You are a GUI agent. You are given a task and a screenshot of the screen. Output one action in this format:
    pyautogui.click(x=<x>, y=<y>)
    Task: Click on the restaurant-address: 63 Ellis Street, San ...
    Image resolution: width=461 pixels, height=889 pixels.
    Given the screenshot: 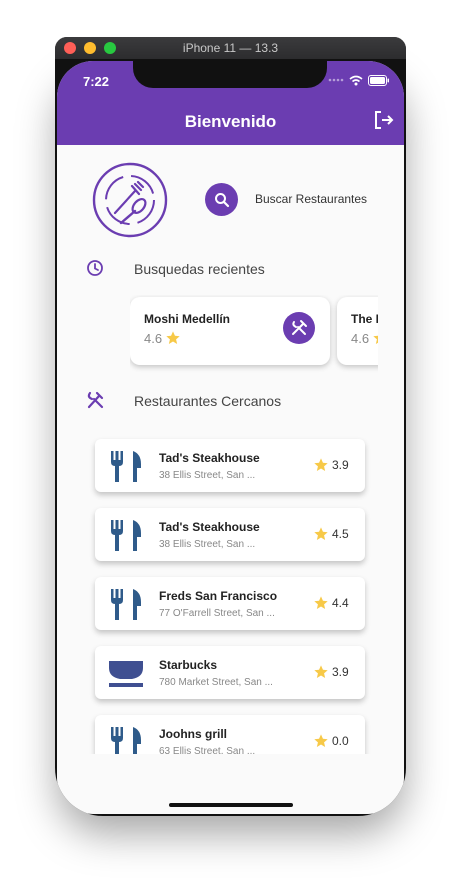 What is the action you would take?
    pyautogui.click(x=207, y=750)
    